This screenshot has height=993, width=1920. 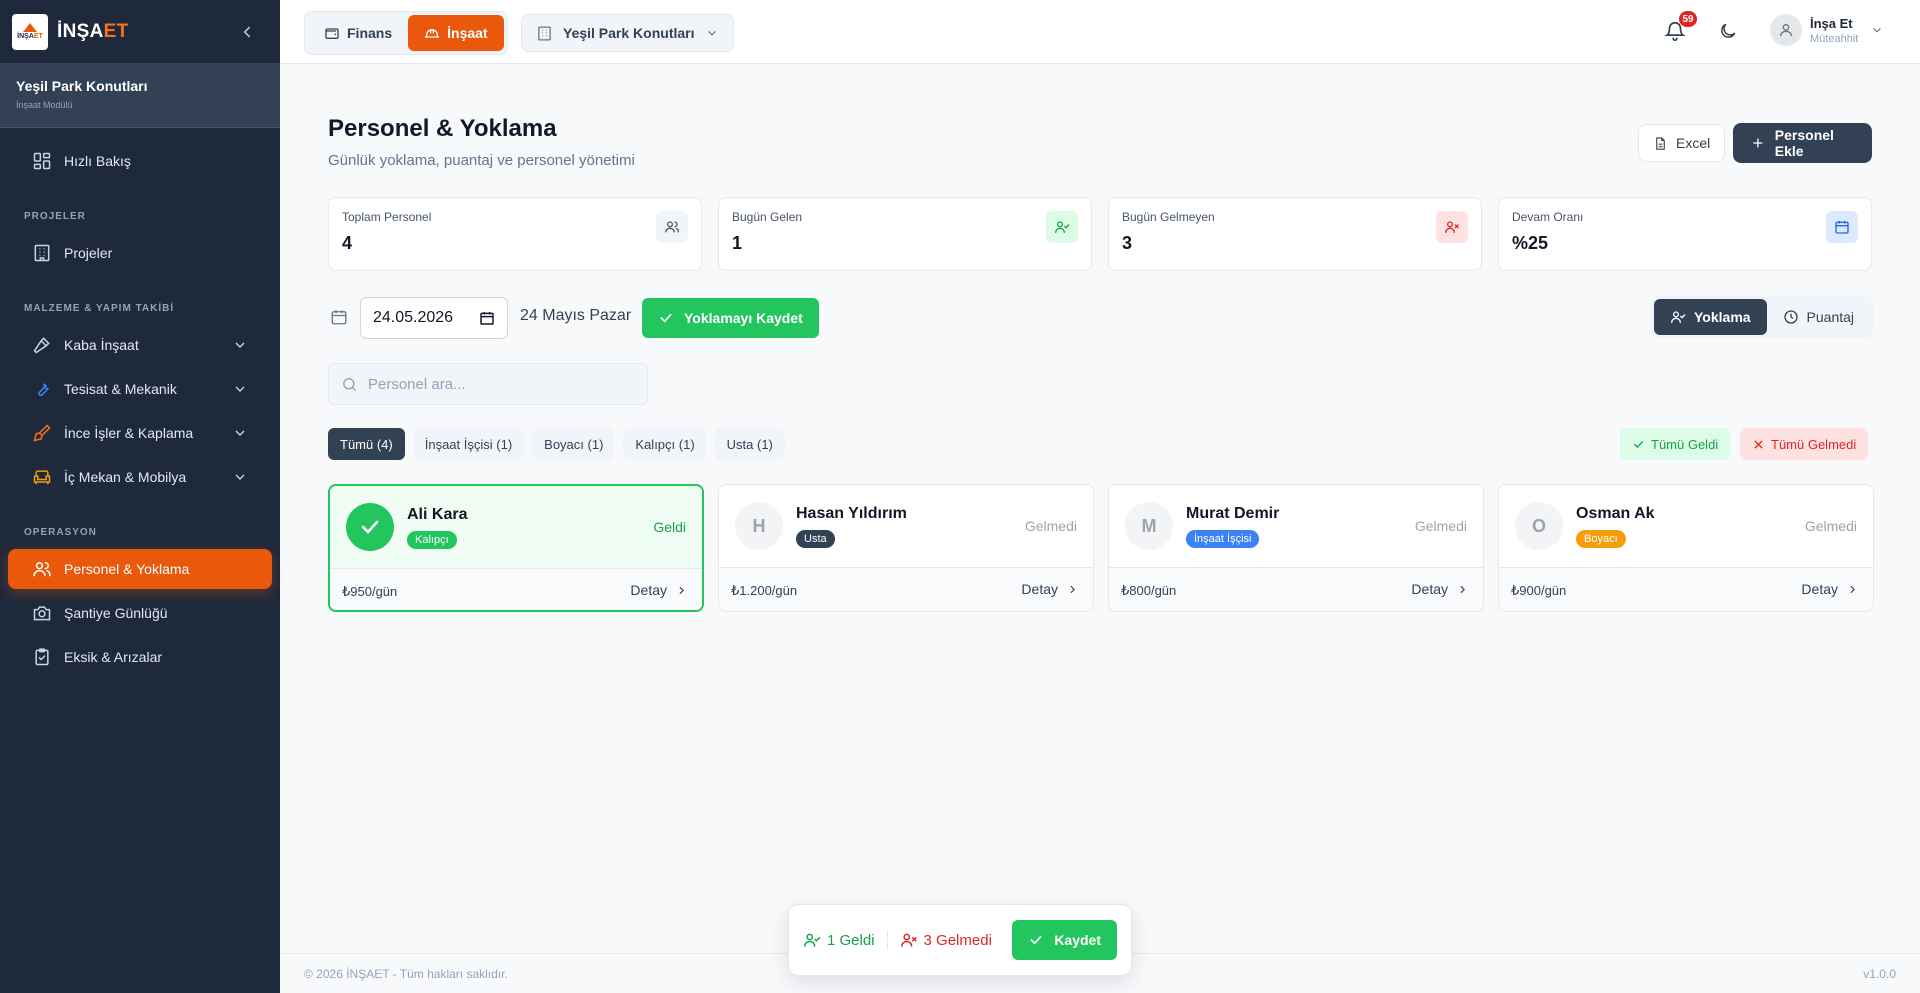 What do you see at coordinates (42, 161) in the screenshot?
I see `grid-icon` at bounding box center [42, 161].